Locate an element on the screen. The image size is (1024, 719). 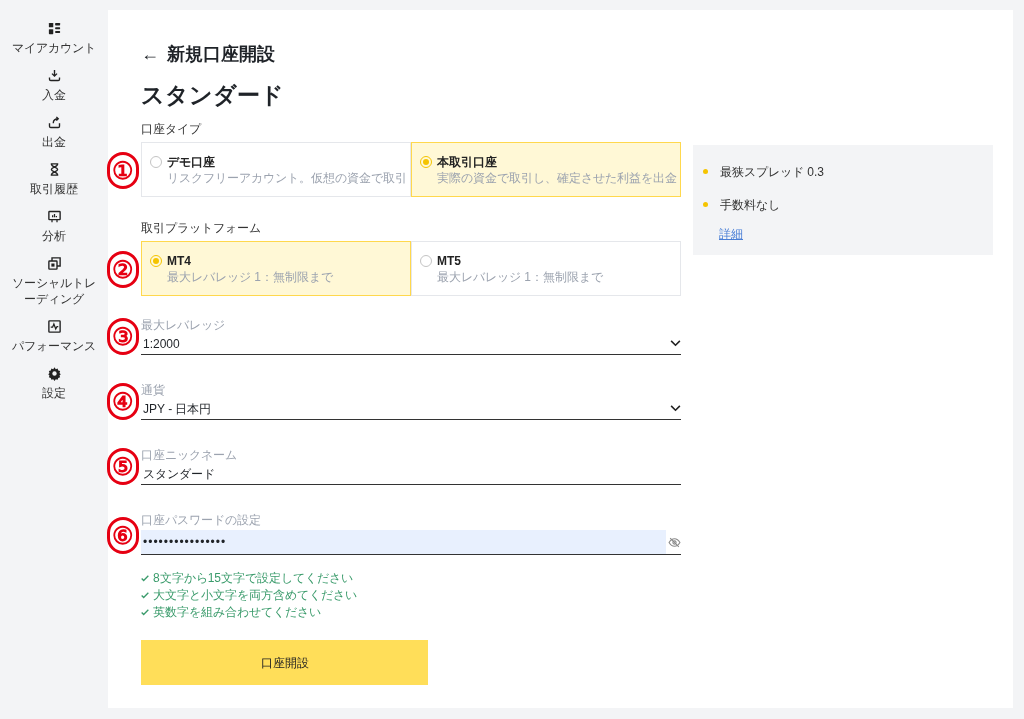
chart-icon is located at coordinates (54, 216).